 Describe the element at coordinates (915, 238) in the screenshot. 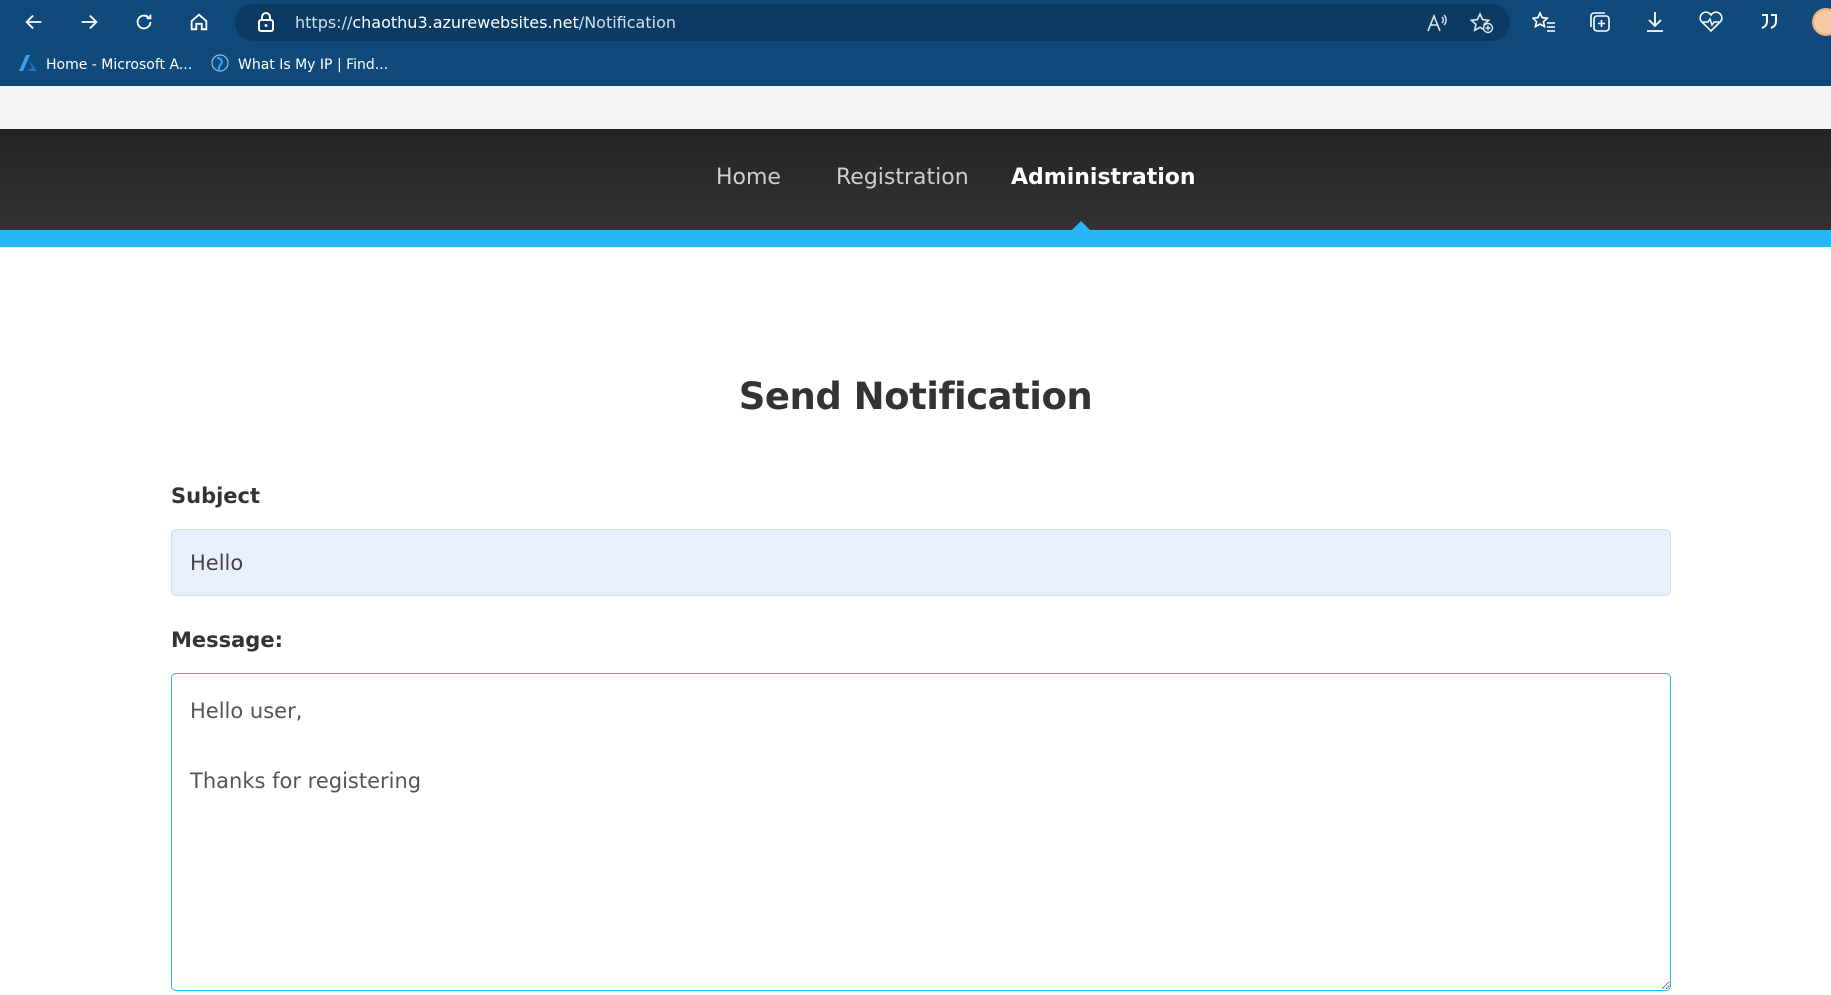

I see `nav-accent-bar` at that location.